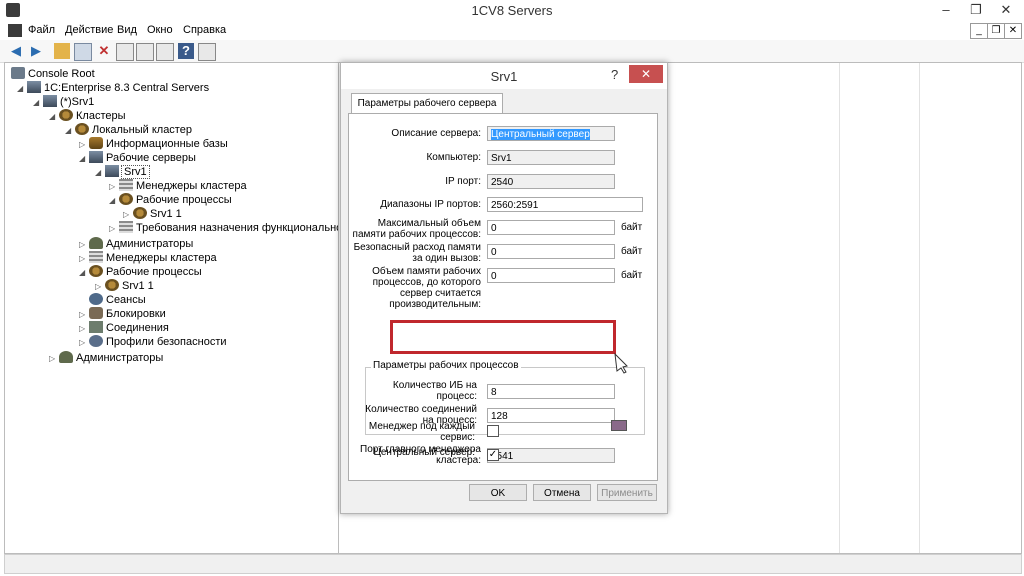 The image size is (1024, 576). Describe the element at coordinates (160, 30) in the screenshot. I see `menu-window: Окно` at that location.